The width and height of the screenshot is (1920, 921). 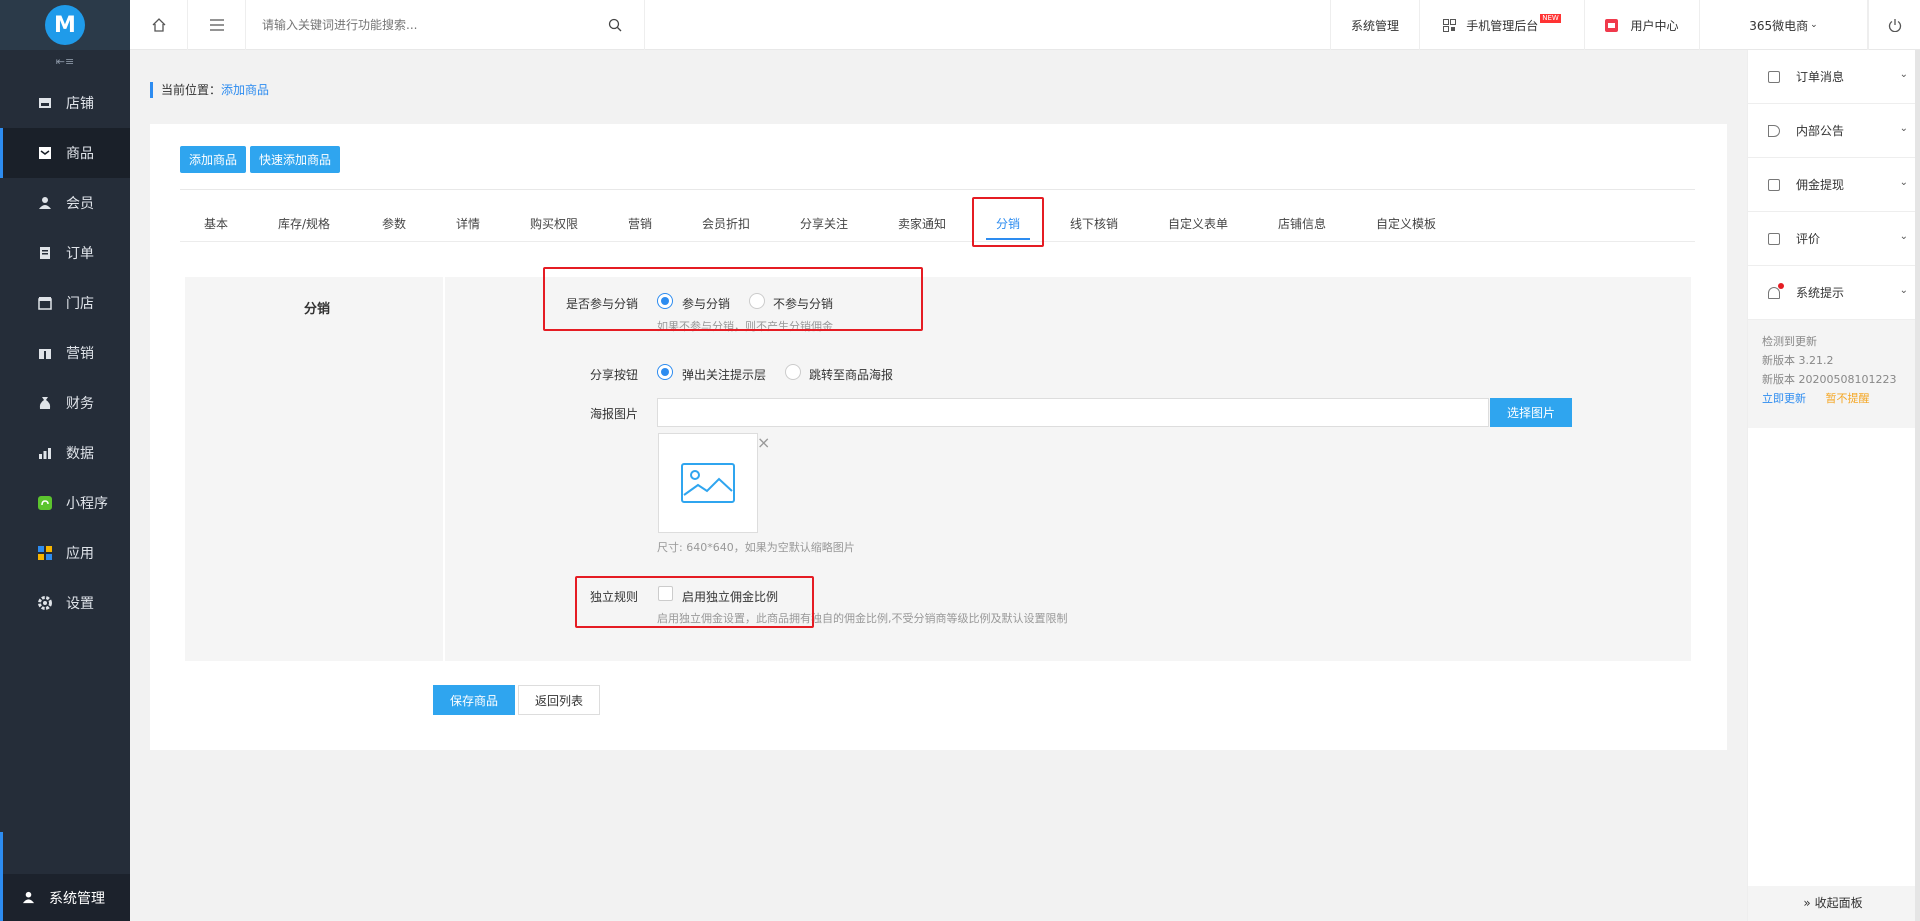 I want to click on share-button-label: 分享按钮, so click(x=613, y=375).